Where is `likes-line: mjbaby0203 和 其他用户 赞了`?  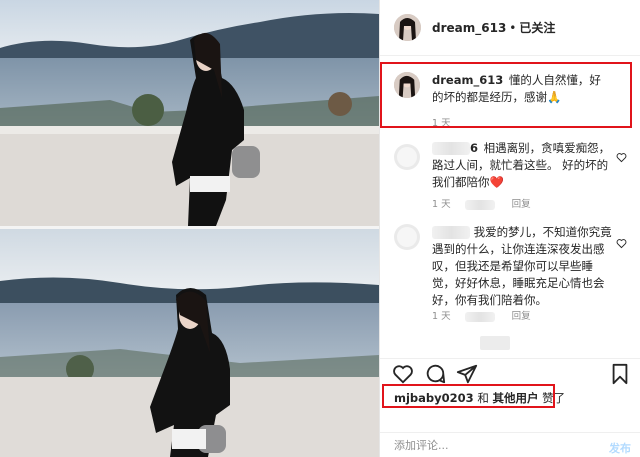 likes-line: mjbaby0203 和 其他用户 赞了 is located at coordinates (479, 398).